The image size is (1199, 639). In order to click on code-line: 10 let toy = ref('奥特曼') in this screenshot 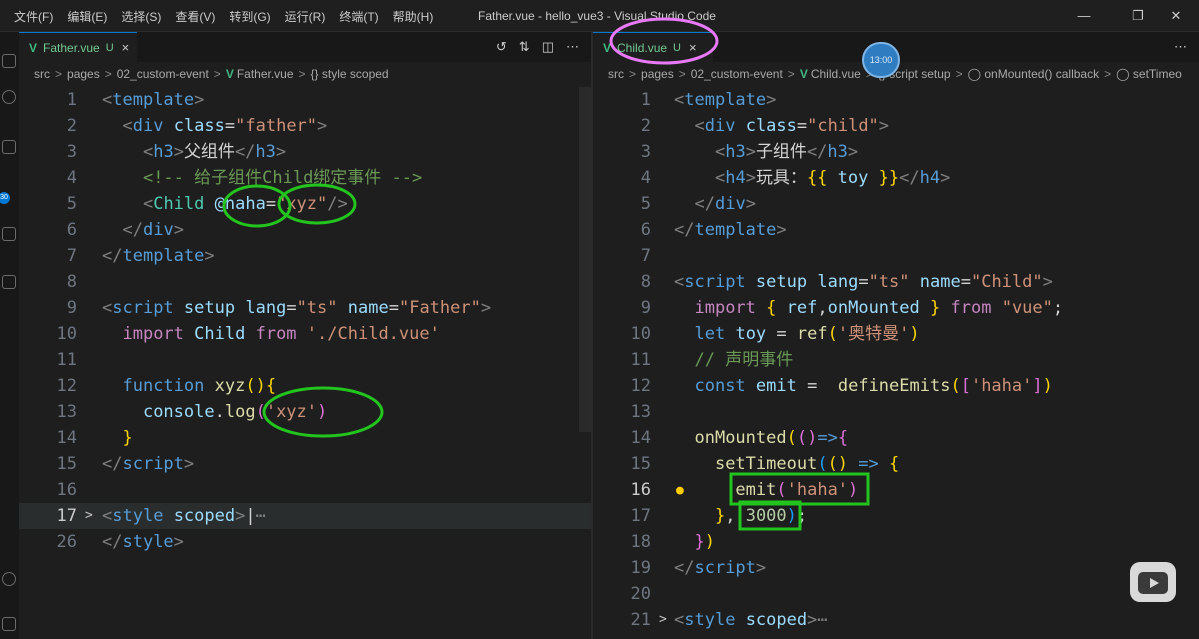, I will do `click(896, 334)`.